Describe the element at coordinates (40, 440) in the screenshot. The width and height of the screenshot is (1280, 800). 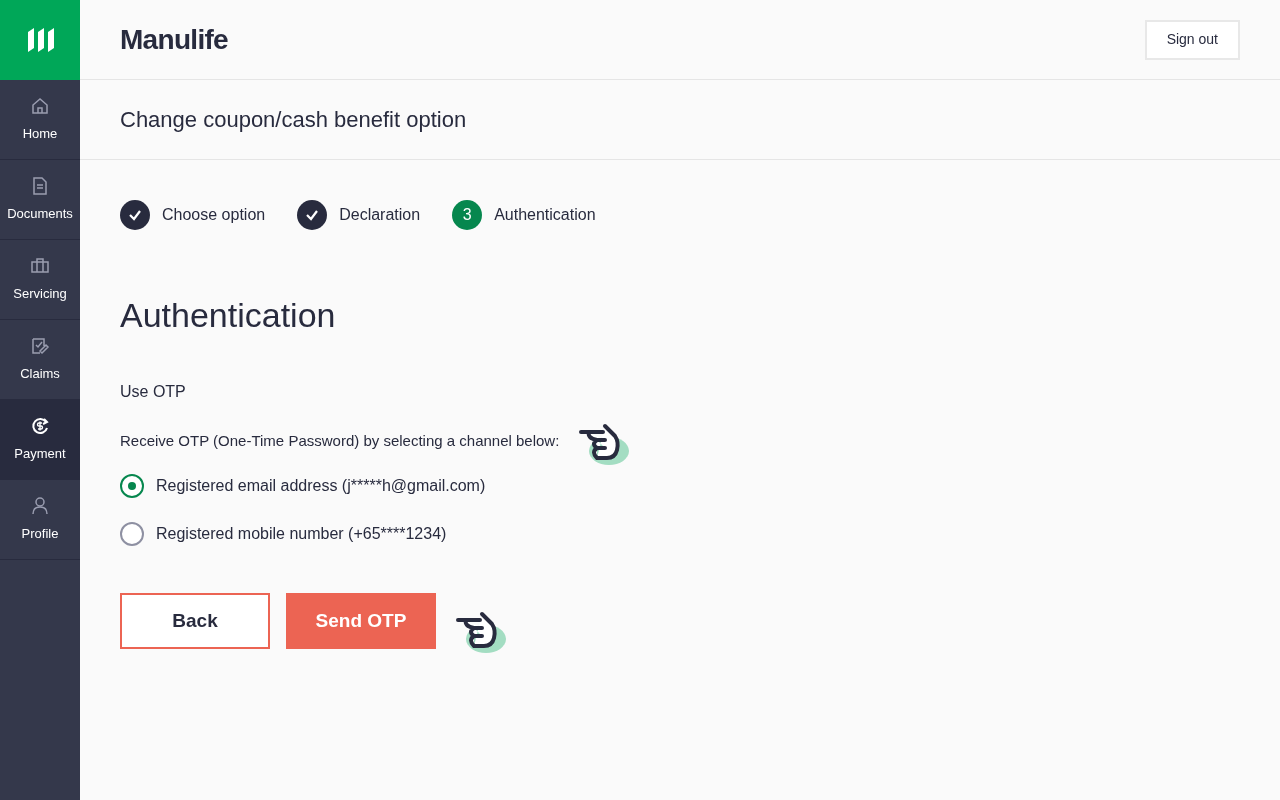
I see `sidebar-item: Payment` at that location.